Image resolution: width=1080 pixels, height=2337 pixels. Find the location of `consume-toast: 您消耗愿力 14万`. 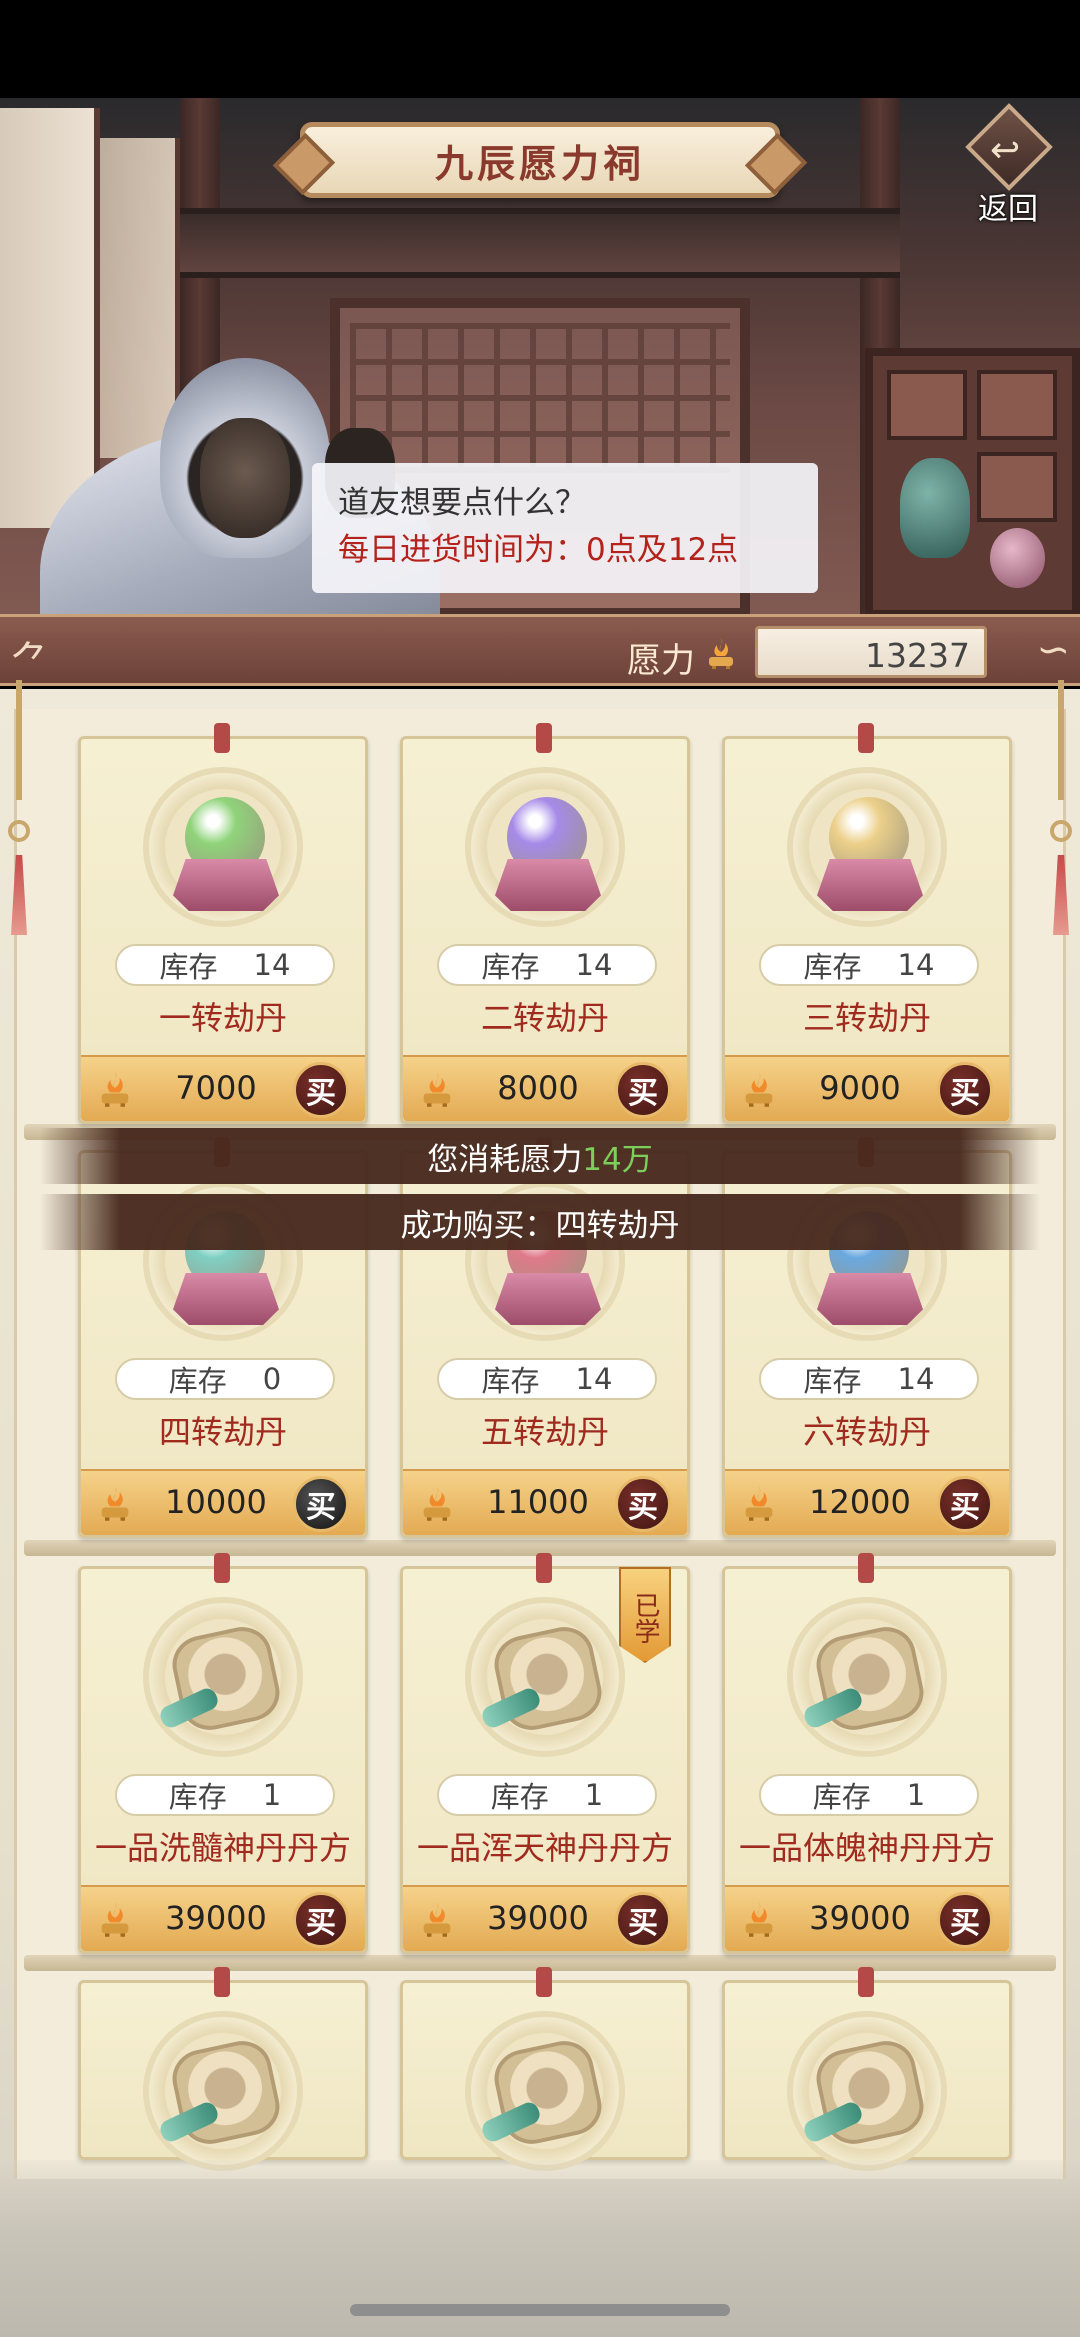

consume-toast: 您消耗愿力 14万 is located at coordinates (540, 1156).